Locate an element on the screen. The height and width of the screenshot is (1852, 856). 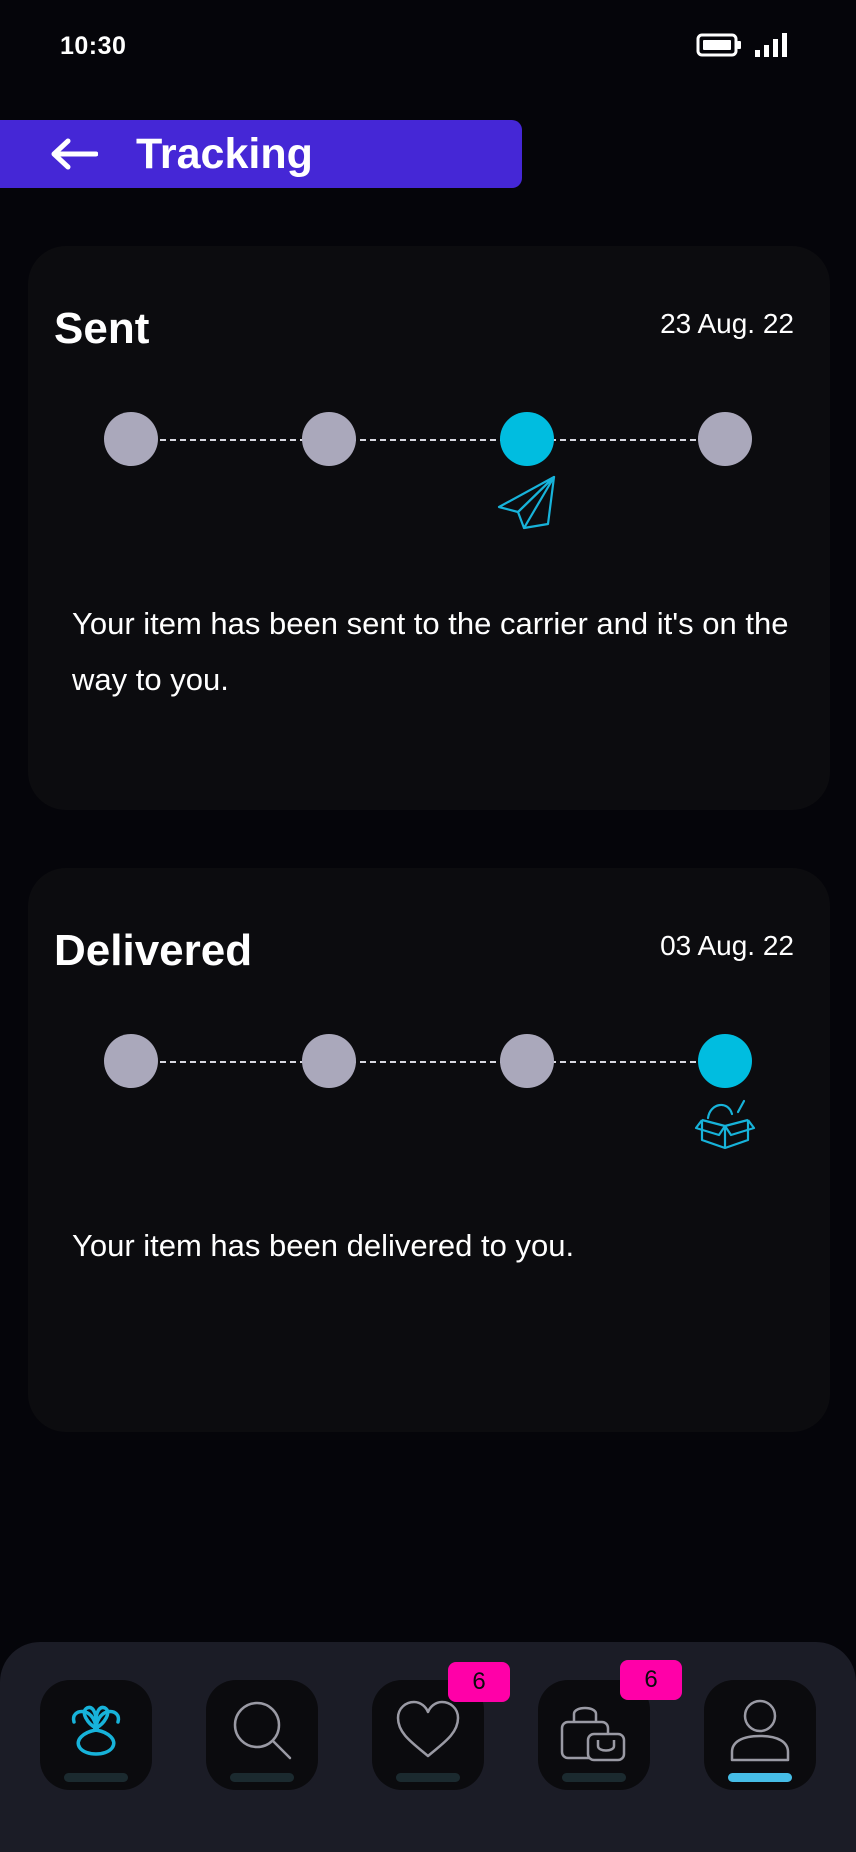
open-box-icon is located at coordinates (725, 1126).